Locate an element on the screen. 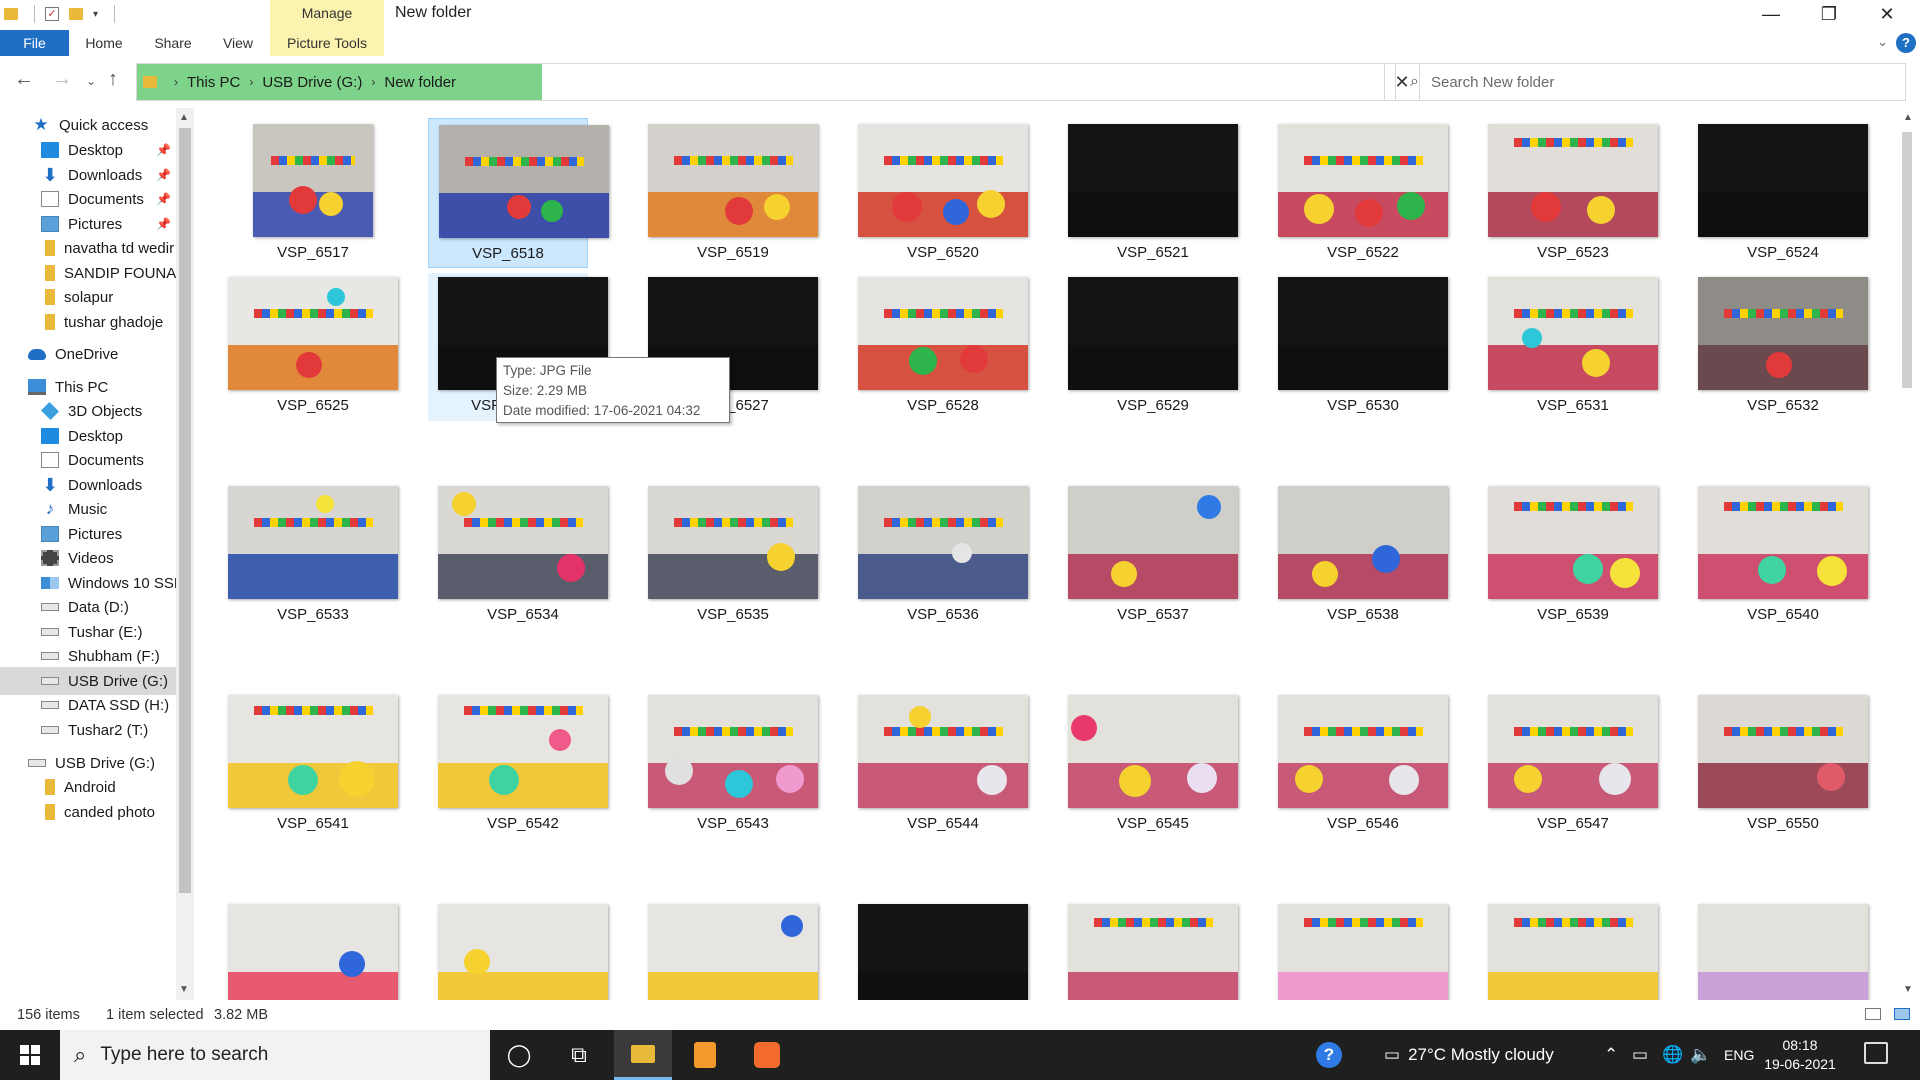 The image size is (1920, 1080). nav-scrollbar: ▲ ▼ is located at coordinates (185, 554).